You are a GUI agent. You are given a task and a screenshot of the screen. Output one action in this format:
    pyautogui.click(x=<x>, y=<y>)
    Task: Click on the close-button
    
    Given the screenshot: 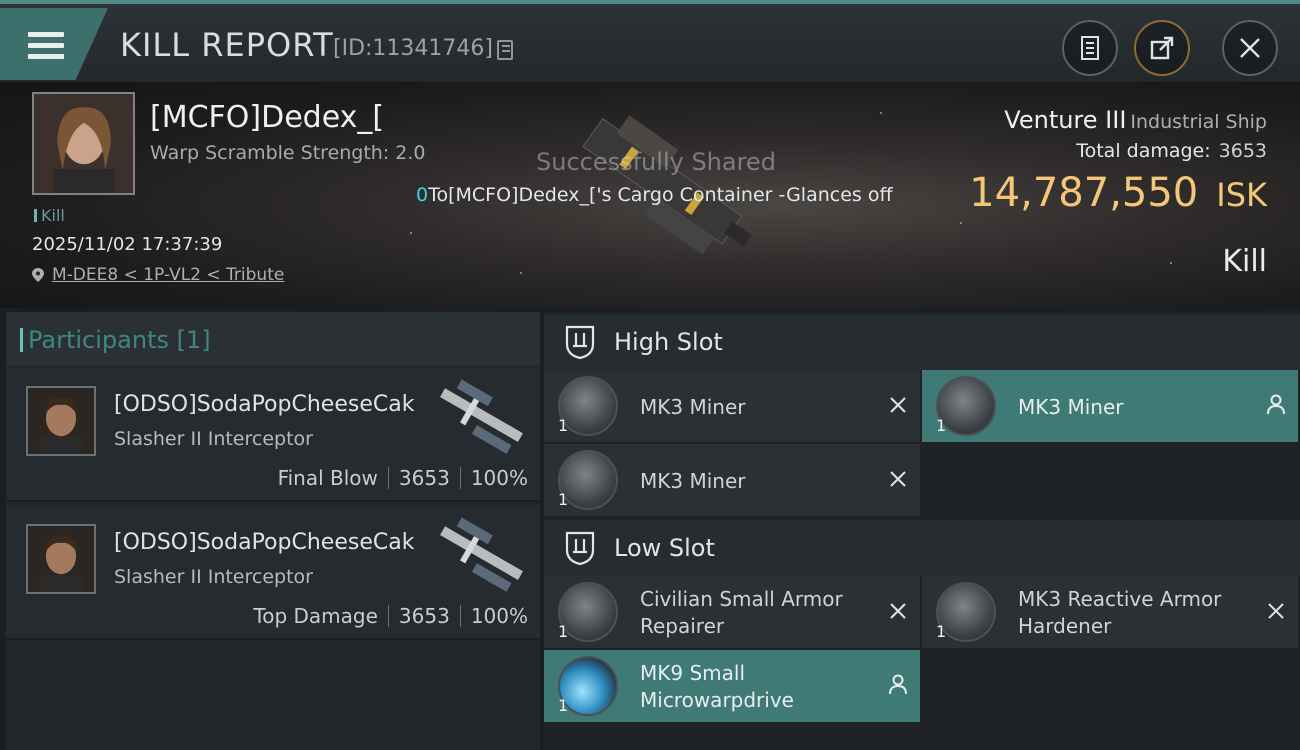 What is the action you would take?
    pyautogui.click(x=1250, y=48)
    